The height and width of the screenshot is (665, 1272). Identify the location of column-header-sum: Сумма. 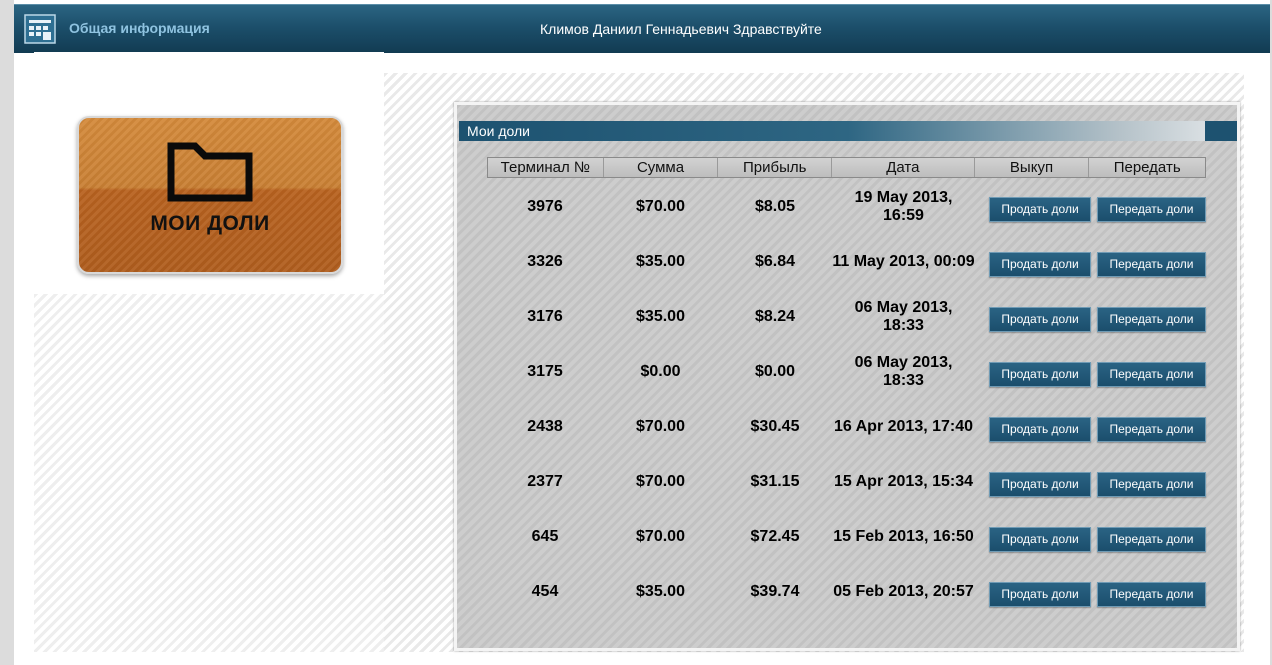
(661, 167).